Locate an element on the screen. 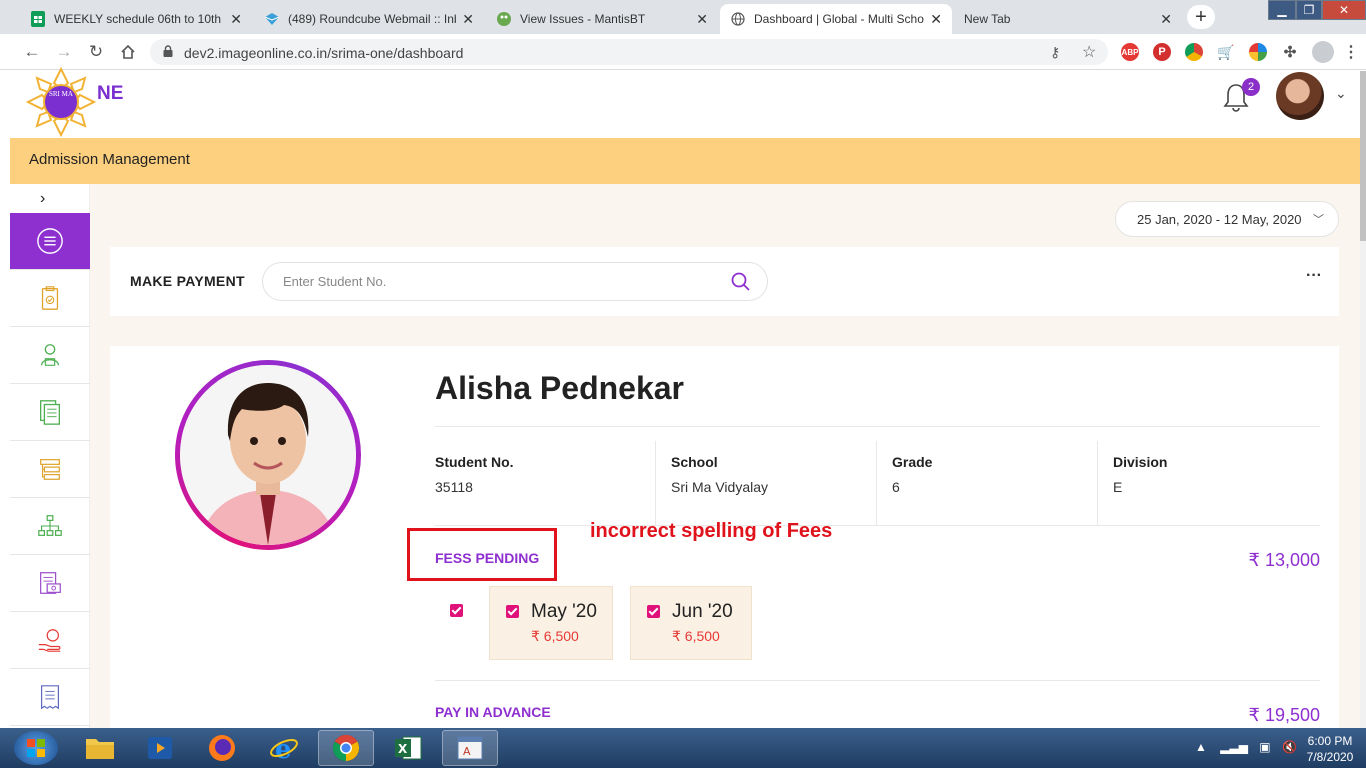 This screenshot has width=1366, height=768. sidebar-item-fee-invoice is located at coordinates (50, 583).